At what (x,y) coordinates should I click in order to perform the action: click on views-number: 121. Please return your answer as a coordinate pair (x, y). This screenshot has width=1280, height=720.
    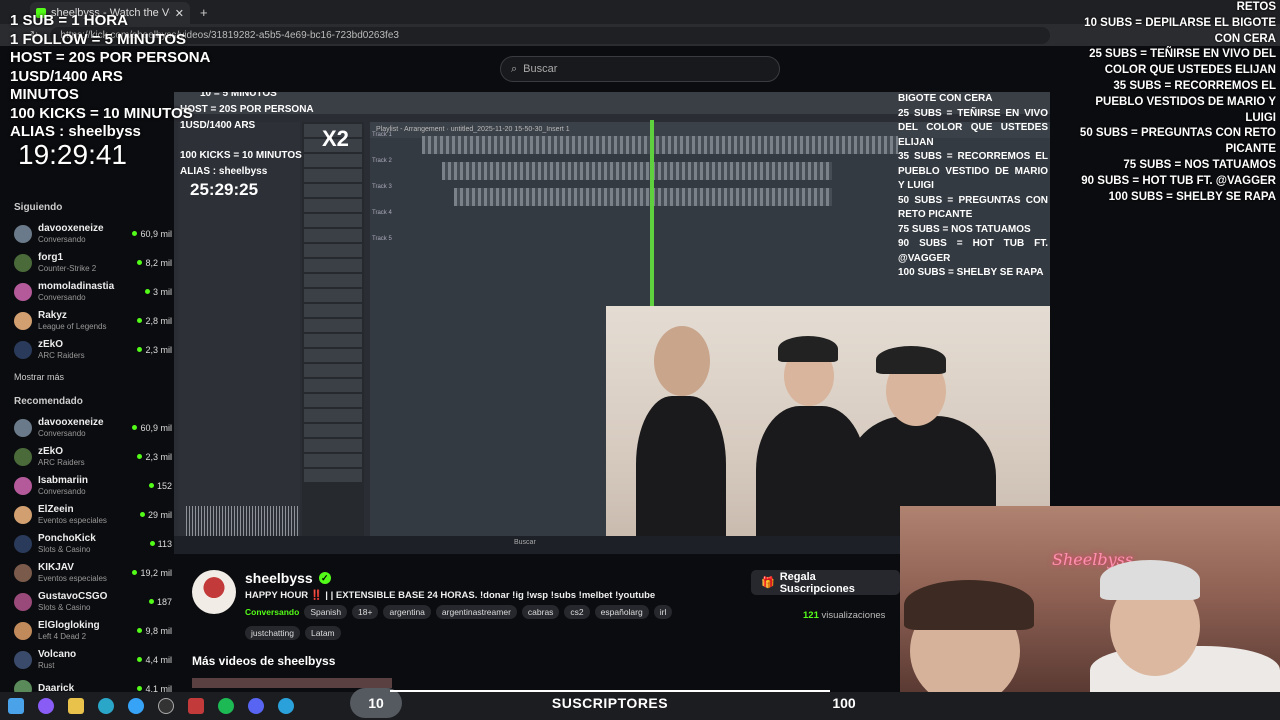
    Looking at the image, I should click on (811, 615).